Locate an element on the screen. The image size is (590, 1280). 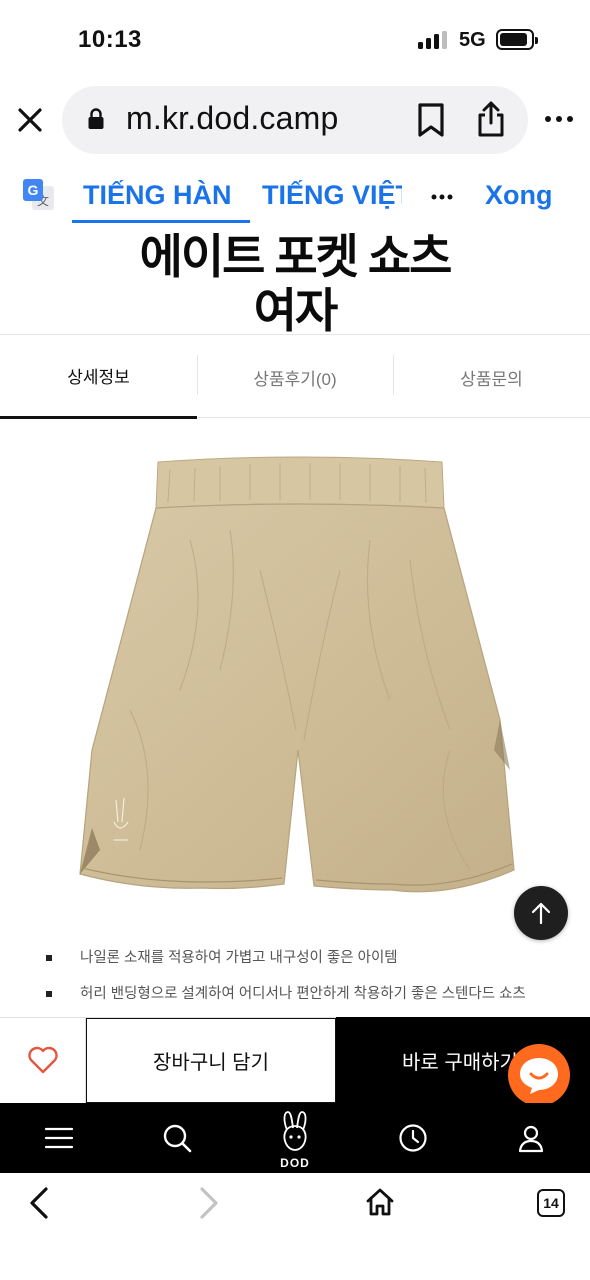
forward-icon is located at coordinates (209, 1203).